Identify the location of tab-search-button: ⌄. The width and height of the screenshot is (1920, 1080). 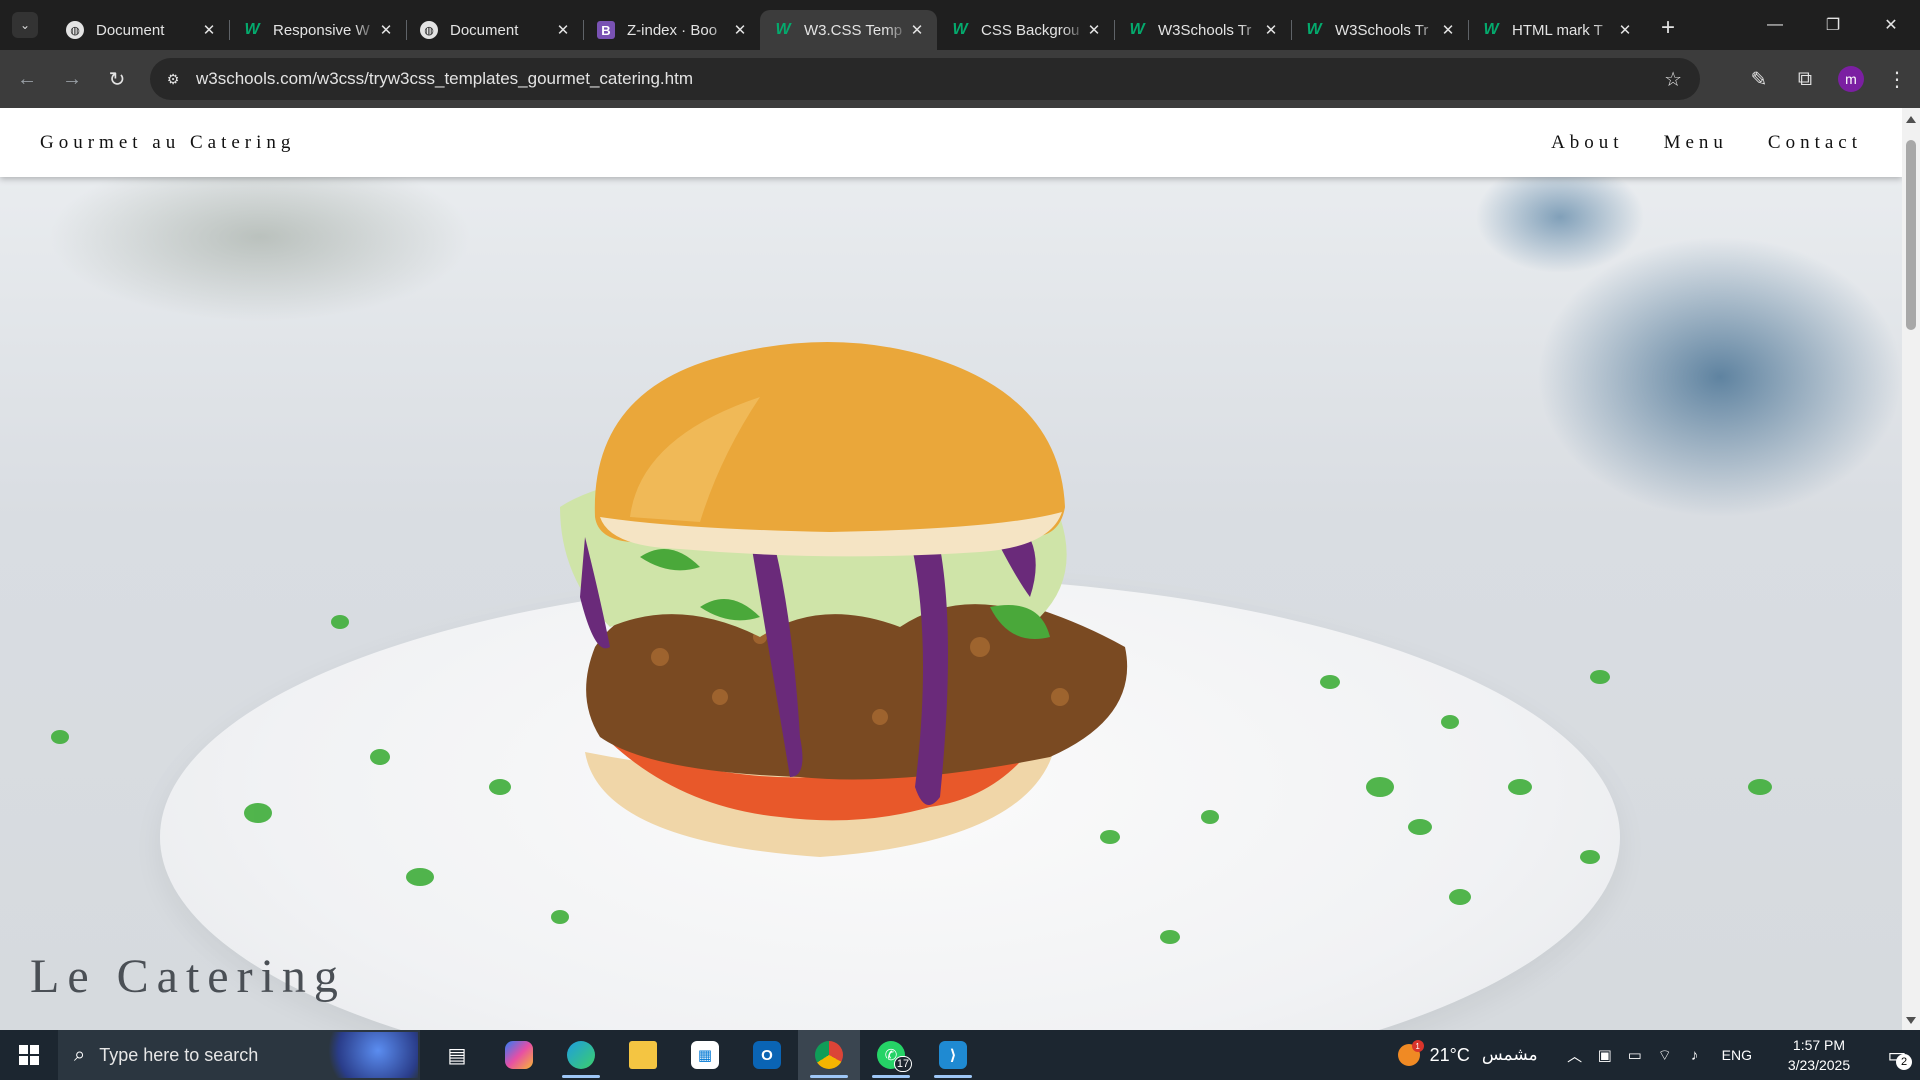
(25, 25).